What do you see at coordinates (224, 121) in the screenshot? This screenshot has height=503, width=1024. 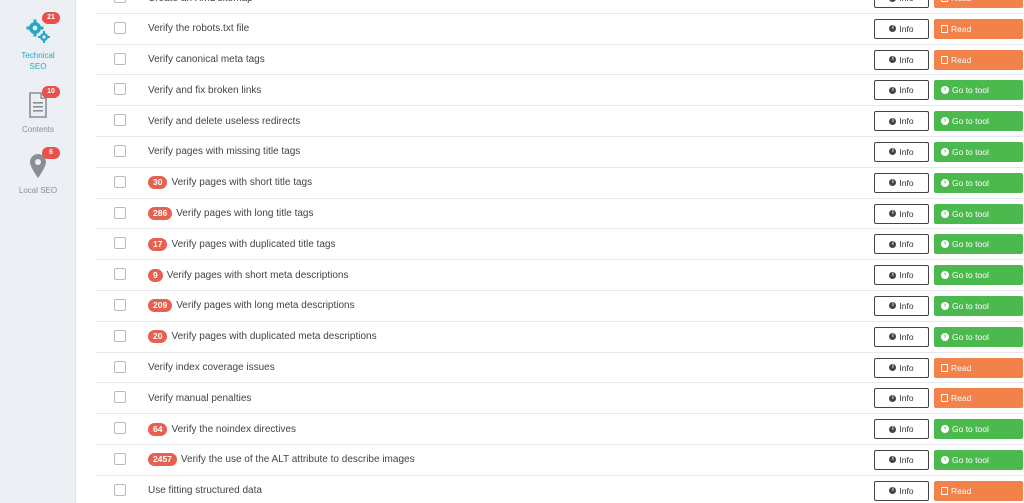 I see `task-label: Verify and delete useless redirects` at bounding box center [224, 121].